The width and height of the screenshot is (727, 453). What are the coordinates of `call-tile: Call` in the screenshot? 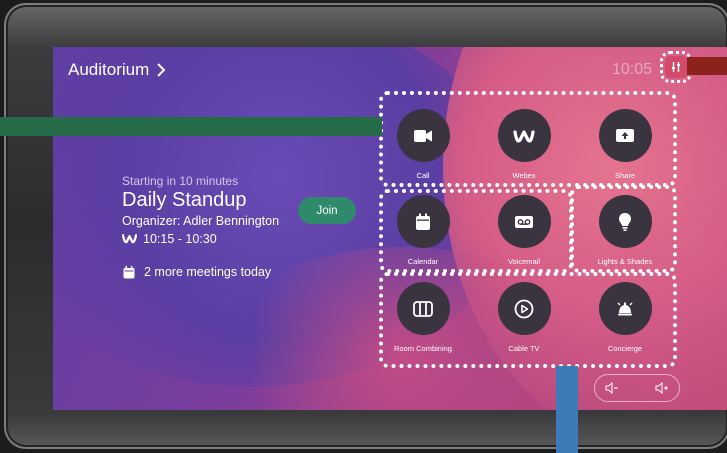 It's located at (423, 144).